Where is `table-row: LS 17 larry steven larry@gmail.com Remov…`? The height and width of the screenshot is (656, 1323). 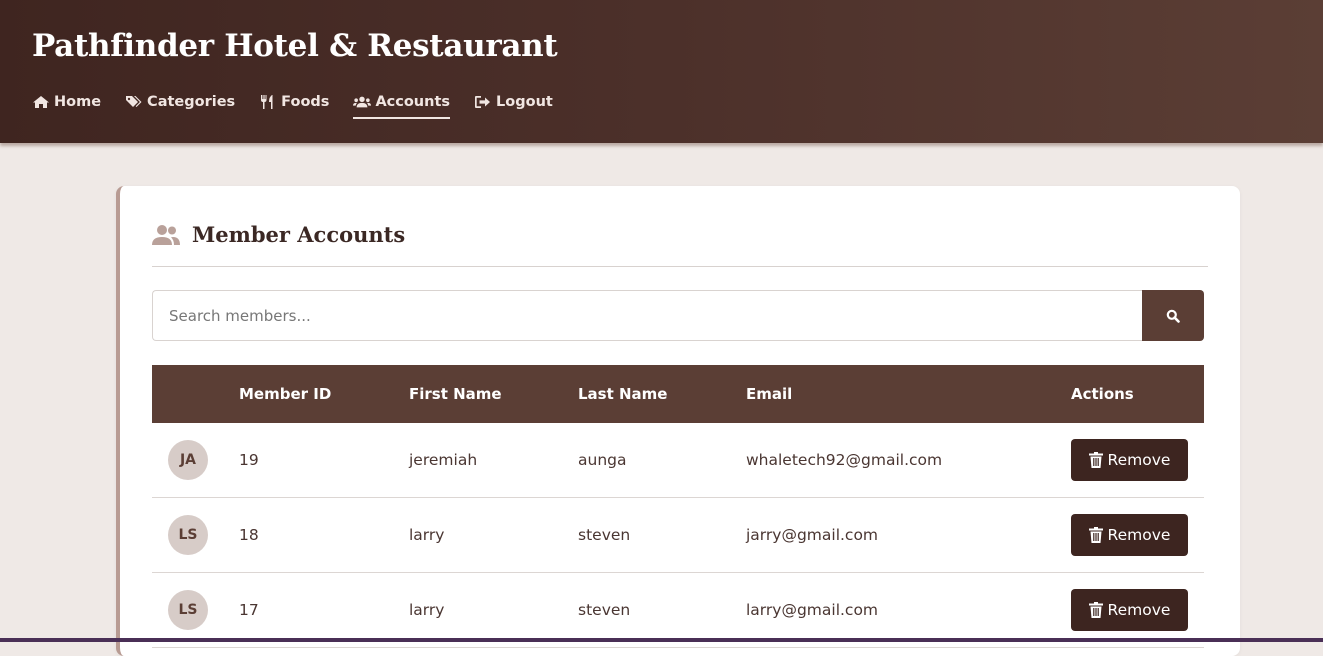
table-row: LS 17 larry steven larry@gmail.com Remov… is located at coordinates (678, 610).